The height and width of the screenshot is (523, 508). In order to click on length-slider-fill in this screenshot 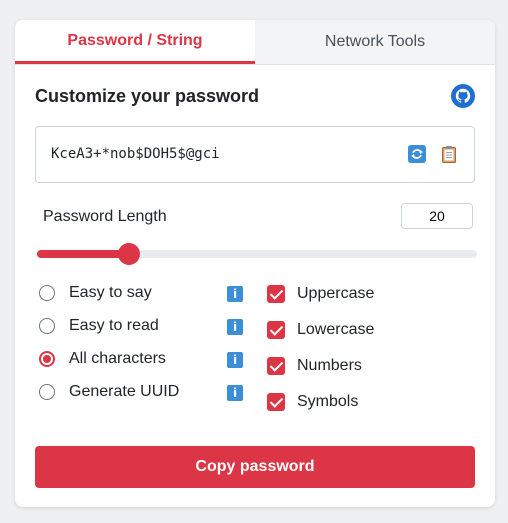, I will do `click(83, 254)`.